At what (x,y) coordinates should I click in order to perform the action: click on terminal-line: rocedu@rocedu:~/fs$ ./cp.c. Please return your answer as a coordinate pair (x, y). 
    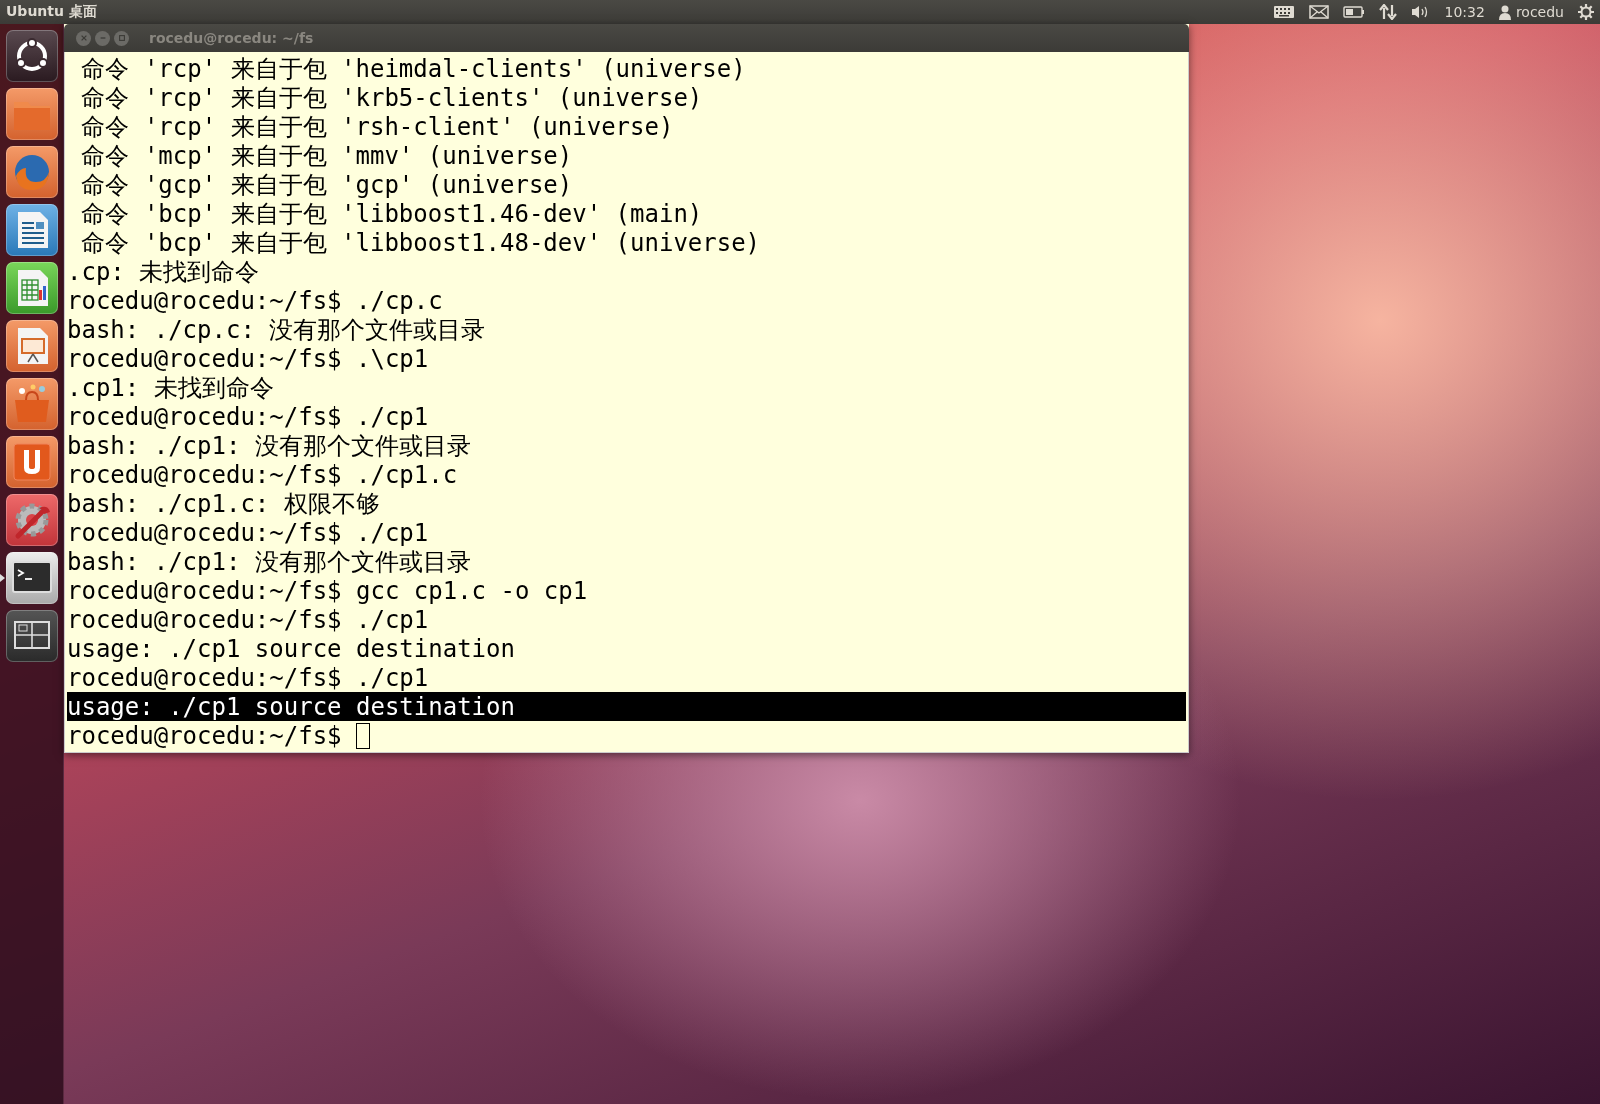
    Looking at the image, I should click on (255, 300).